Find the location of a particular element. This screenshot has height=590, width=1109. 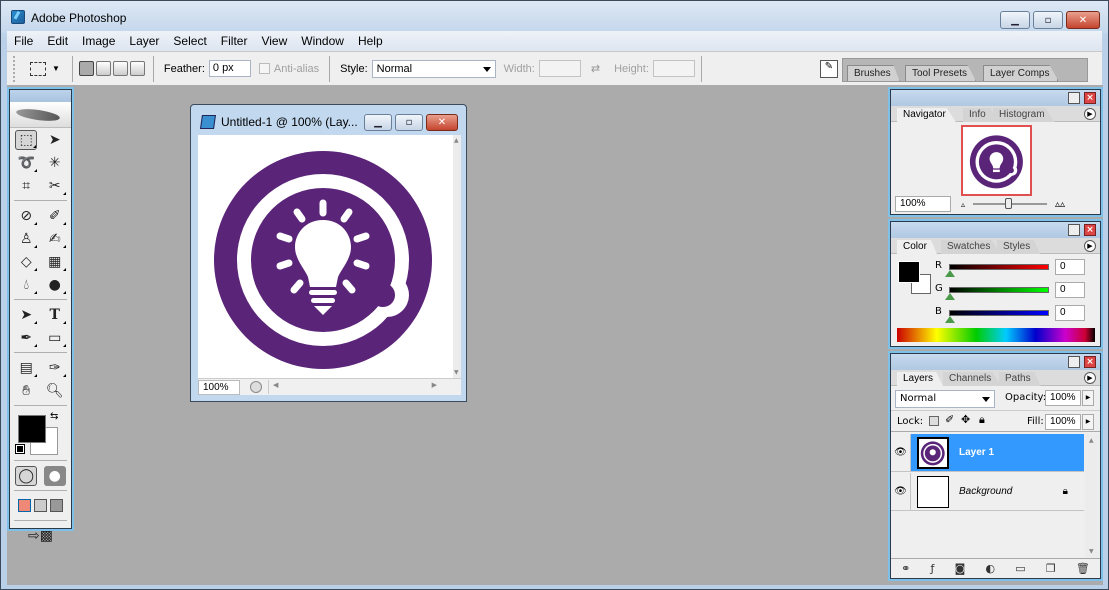

zoom-tool-icon: 🔍︎ is located at coordinates (55, 391).